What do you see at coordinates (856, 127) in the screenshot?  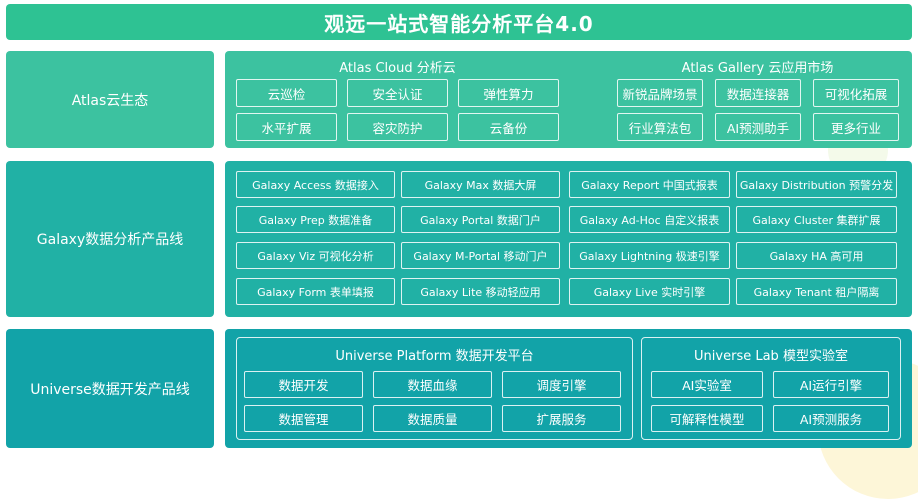 I see `atlas-gallery-item: 更多行业` at bounding box center [856, 127].